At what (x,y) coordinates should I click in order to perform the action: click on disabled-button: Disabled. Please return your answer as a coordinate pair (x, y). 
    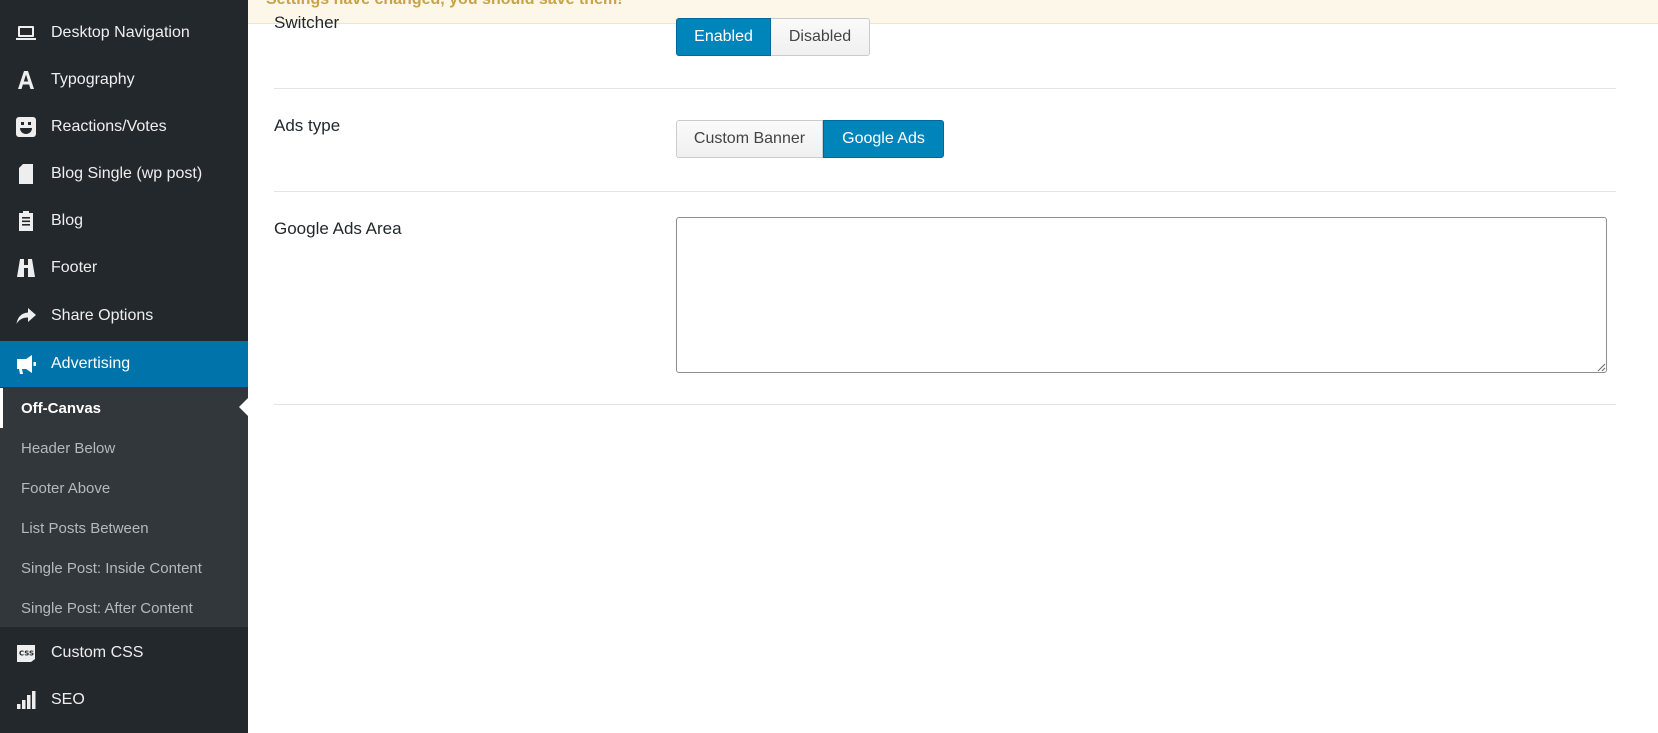
    Looking at the image, I should click on (820, 37).